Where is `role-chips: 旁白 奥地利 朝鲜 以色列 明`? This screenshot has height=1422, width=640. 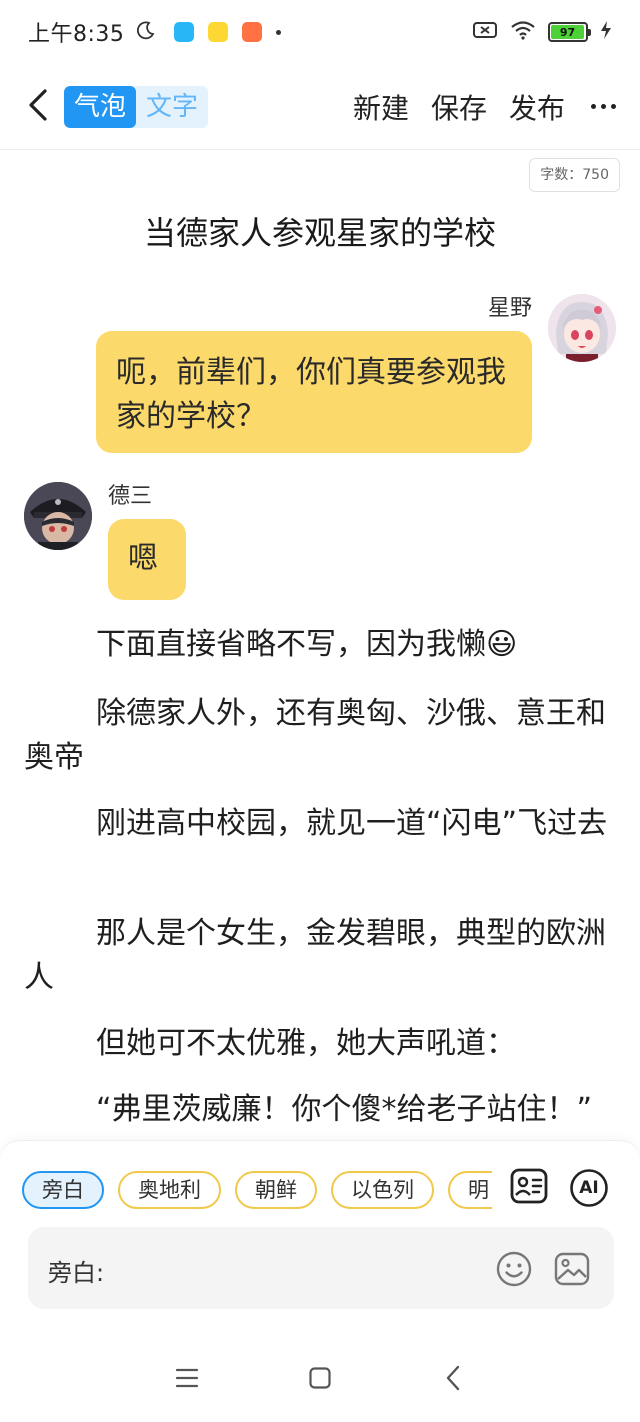
role-chips: 旁白 奥地利 朝鲜 以色列 明 is located at coordinates (257, 1190).